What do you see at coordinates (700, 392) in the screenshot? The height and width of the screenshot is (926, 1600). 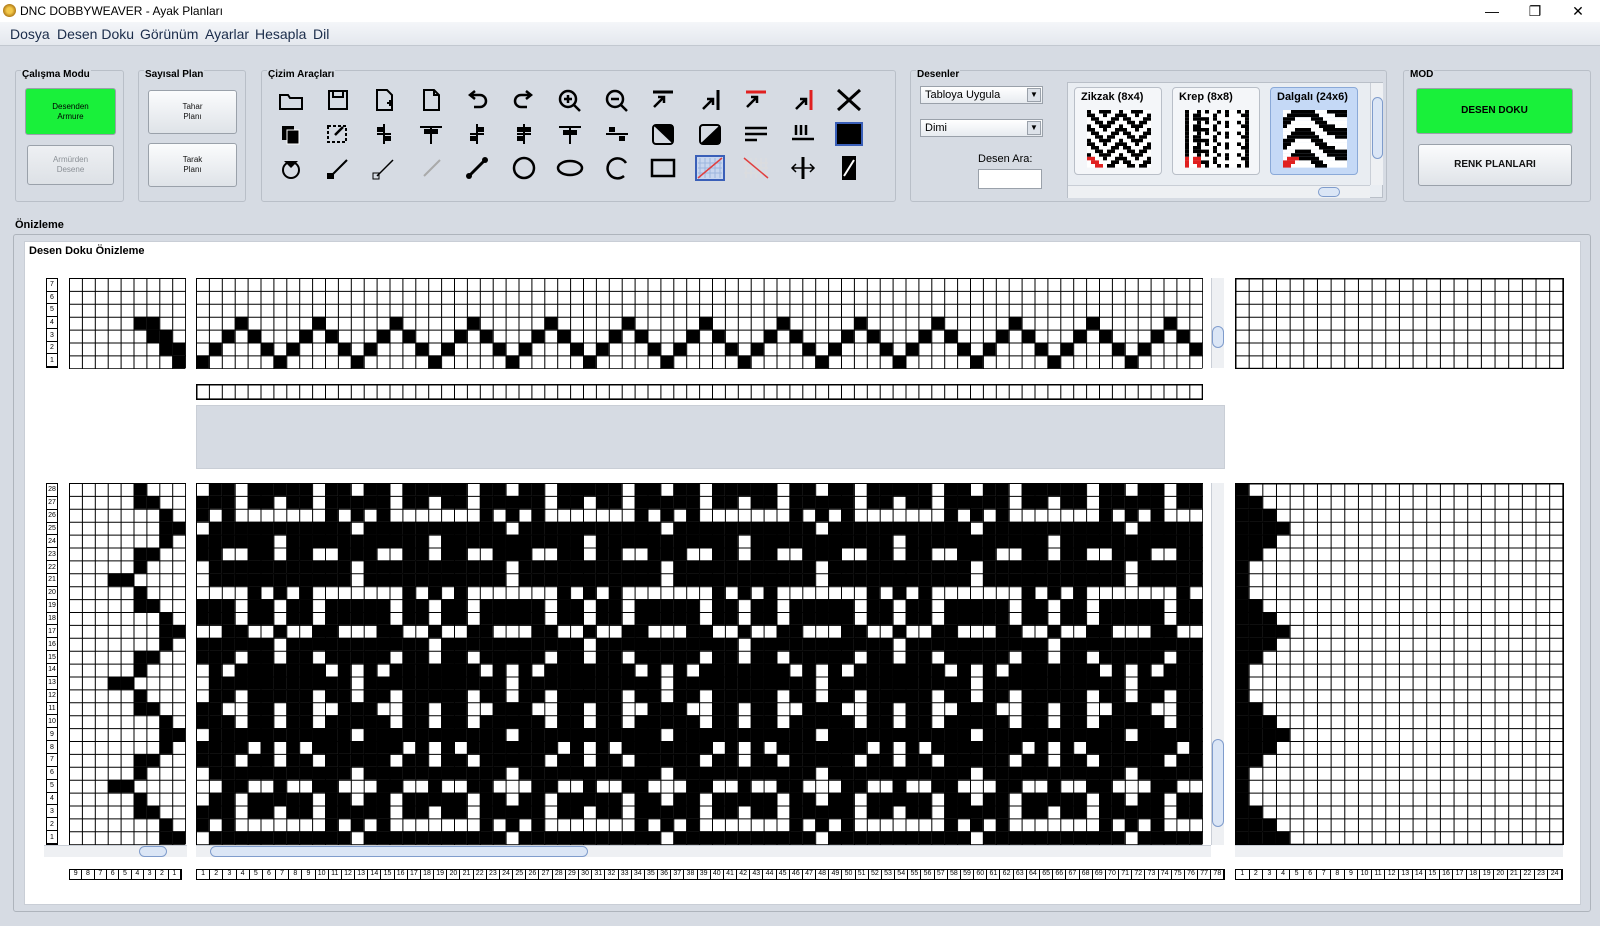 I see `reed-grid` at bounding box center [700, 392].